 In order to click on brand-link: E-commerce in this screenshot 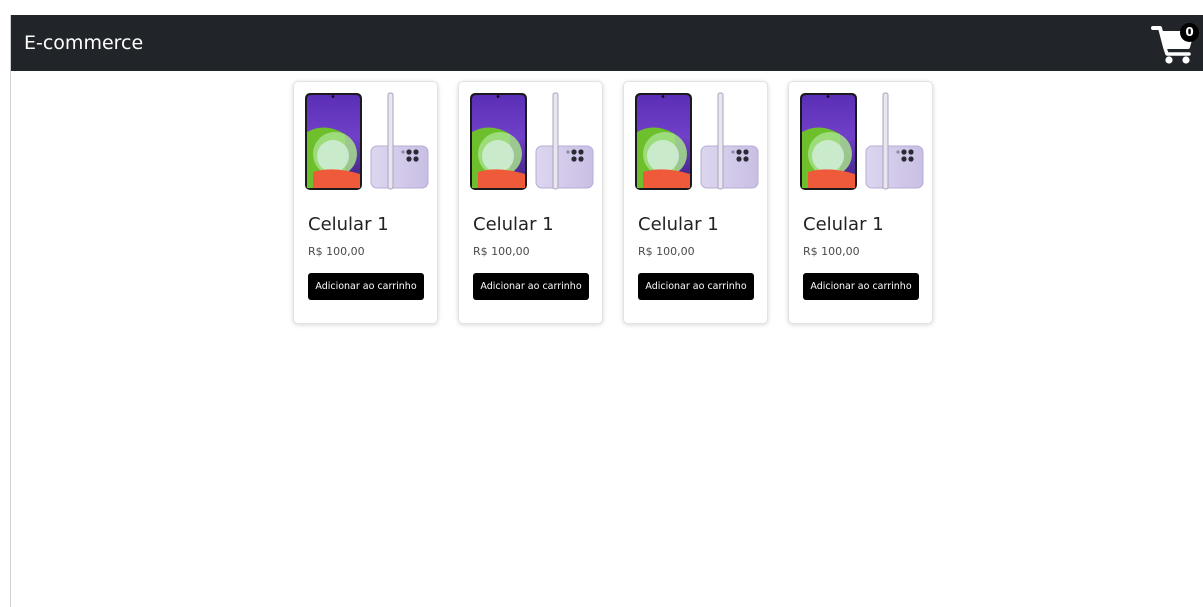, I will do `click(83, 43)`.